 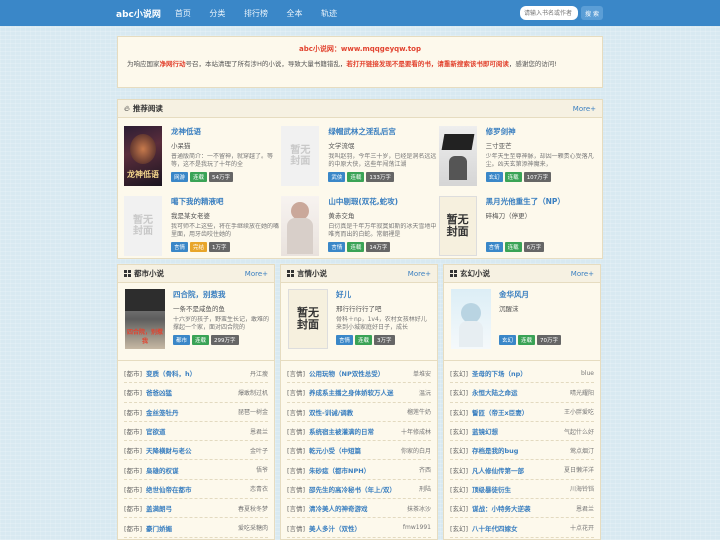 I want to click on nav-home: 首页, so click(x=183, y=13).